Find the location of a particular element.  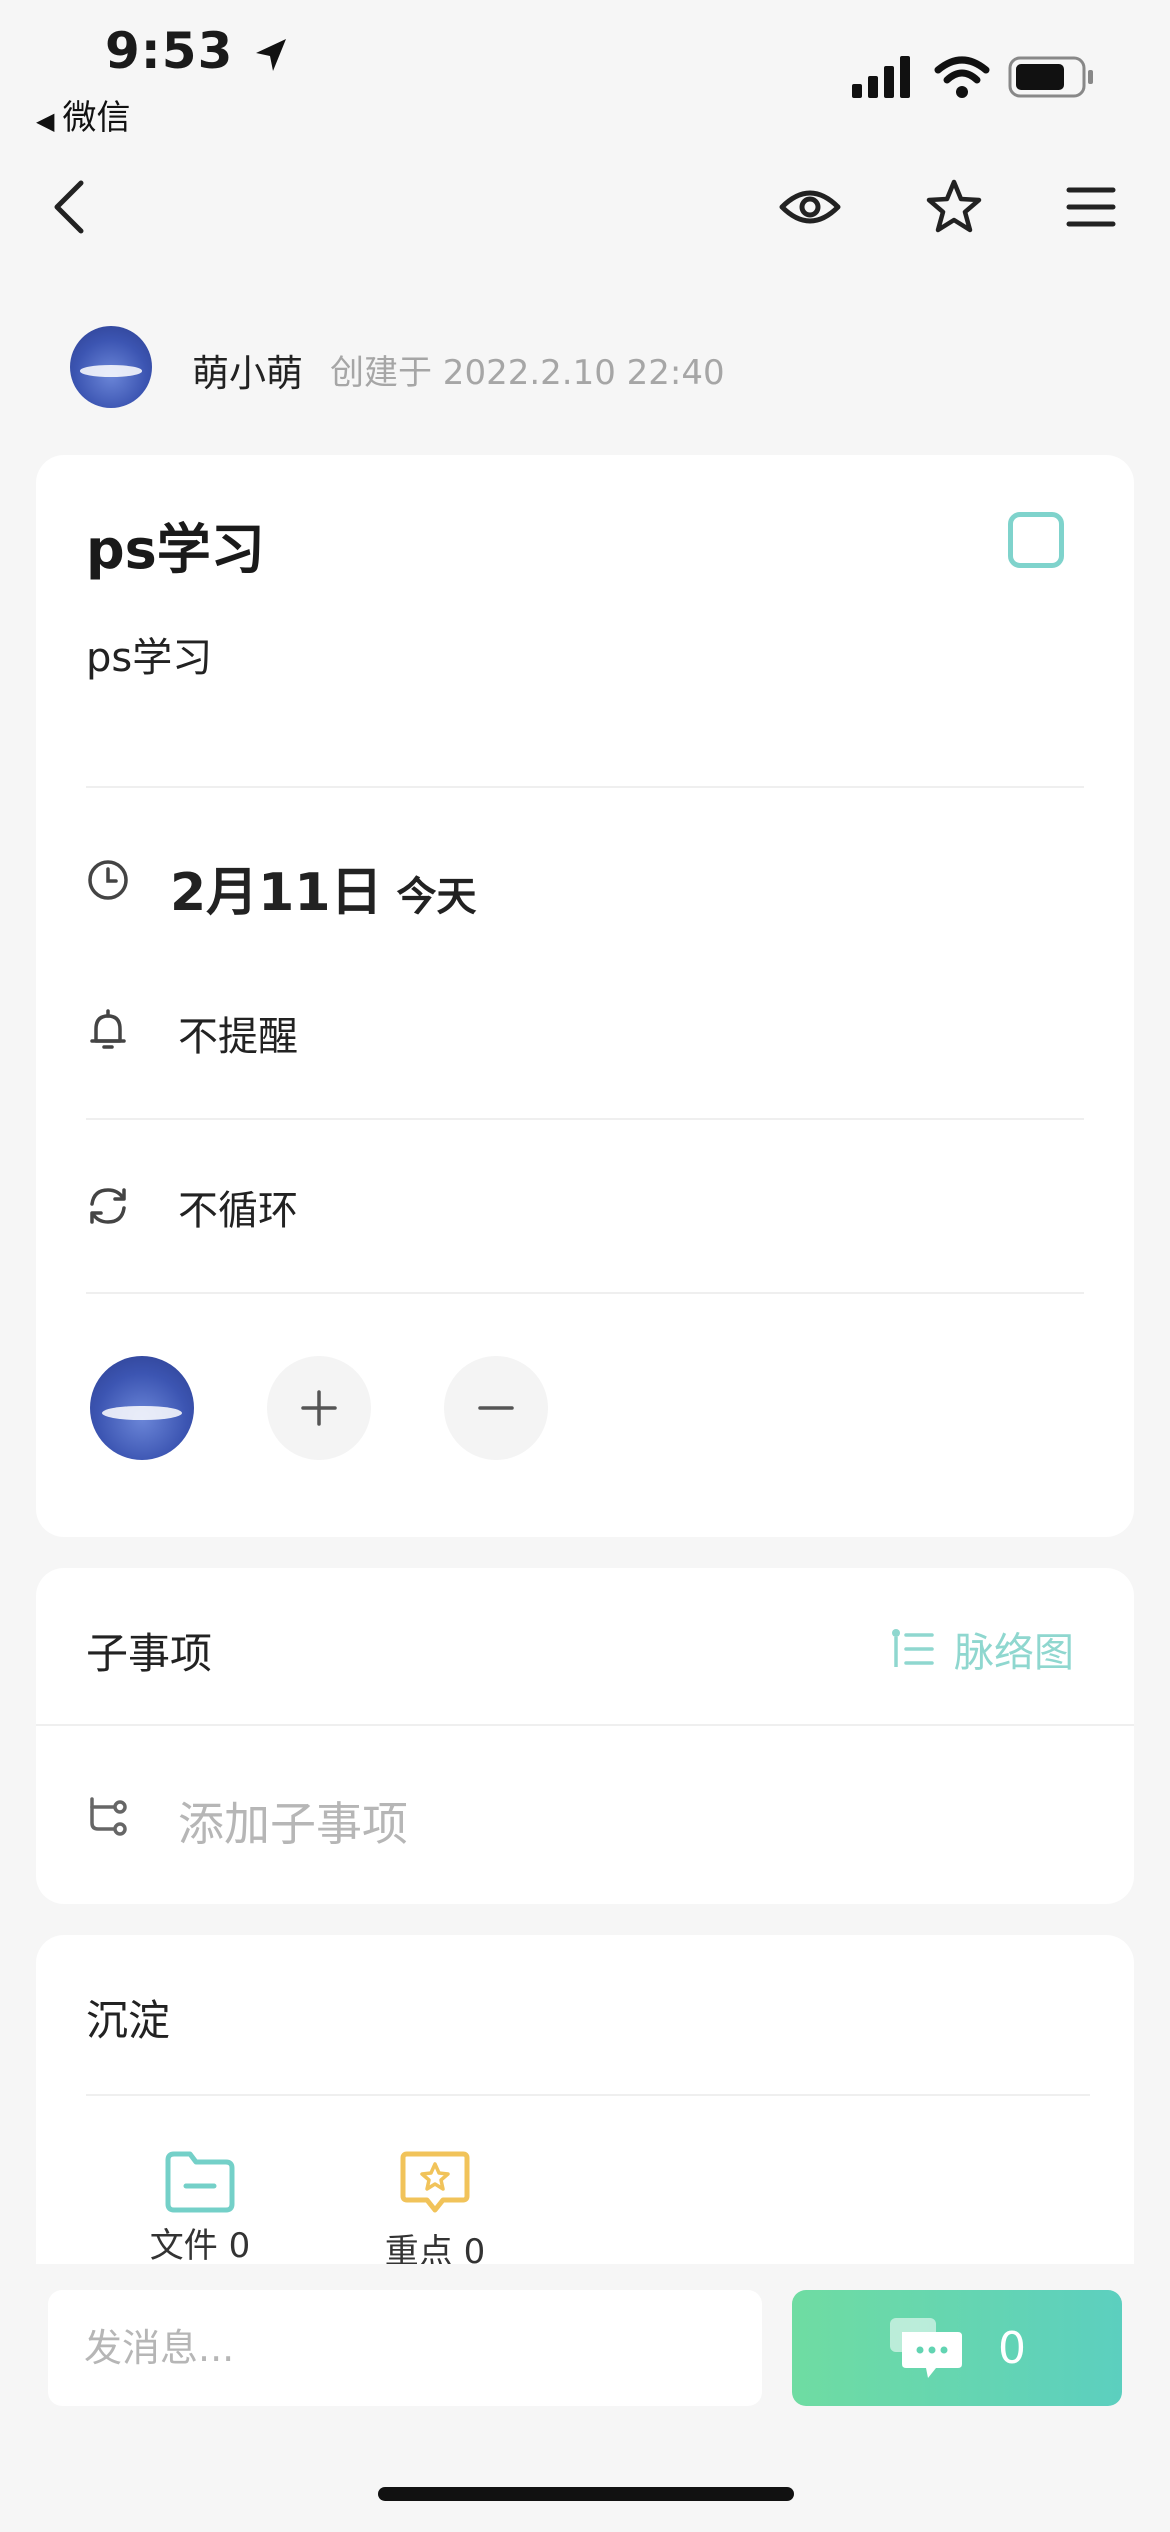

task-complete-checkbox is located at coordinates (1036, 540).